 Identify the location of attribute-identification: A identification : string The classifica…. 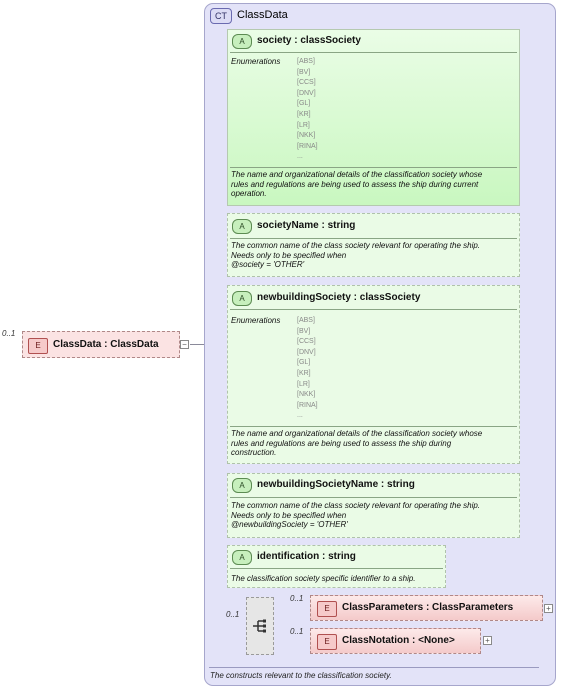
(336, 566).